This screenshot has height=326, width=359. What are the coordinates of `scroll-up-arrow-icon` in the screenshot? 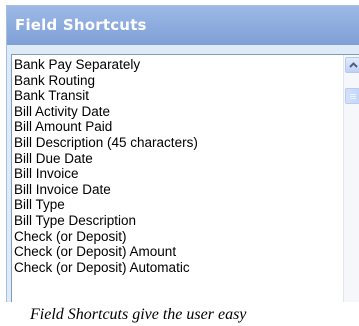 It's located at (353, 65).